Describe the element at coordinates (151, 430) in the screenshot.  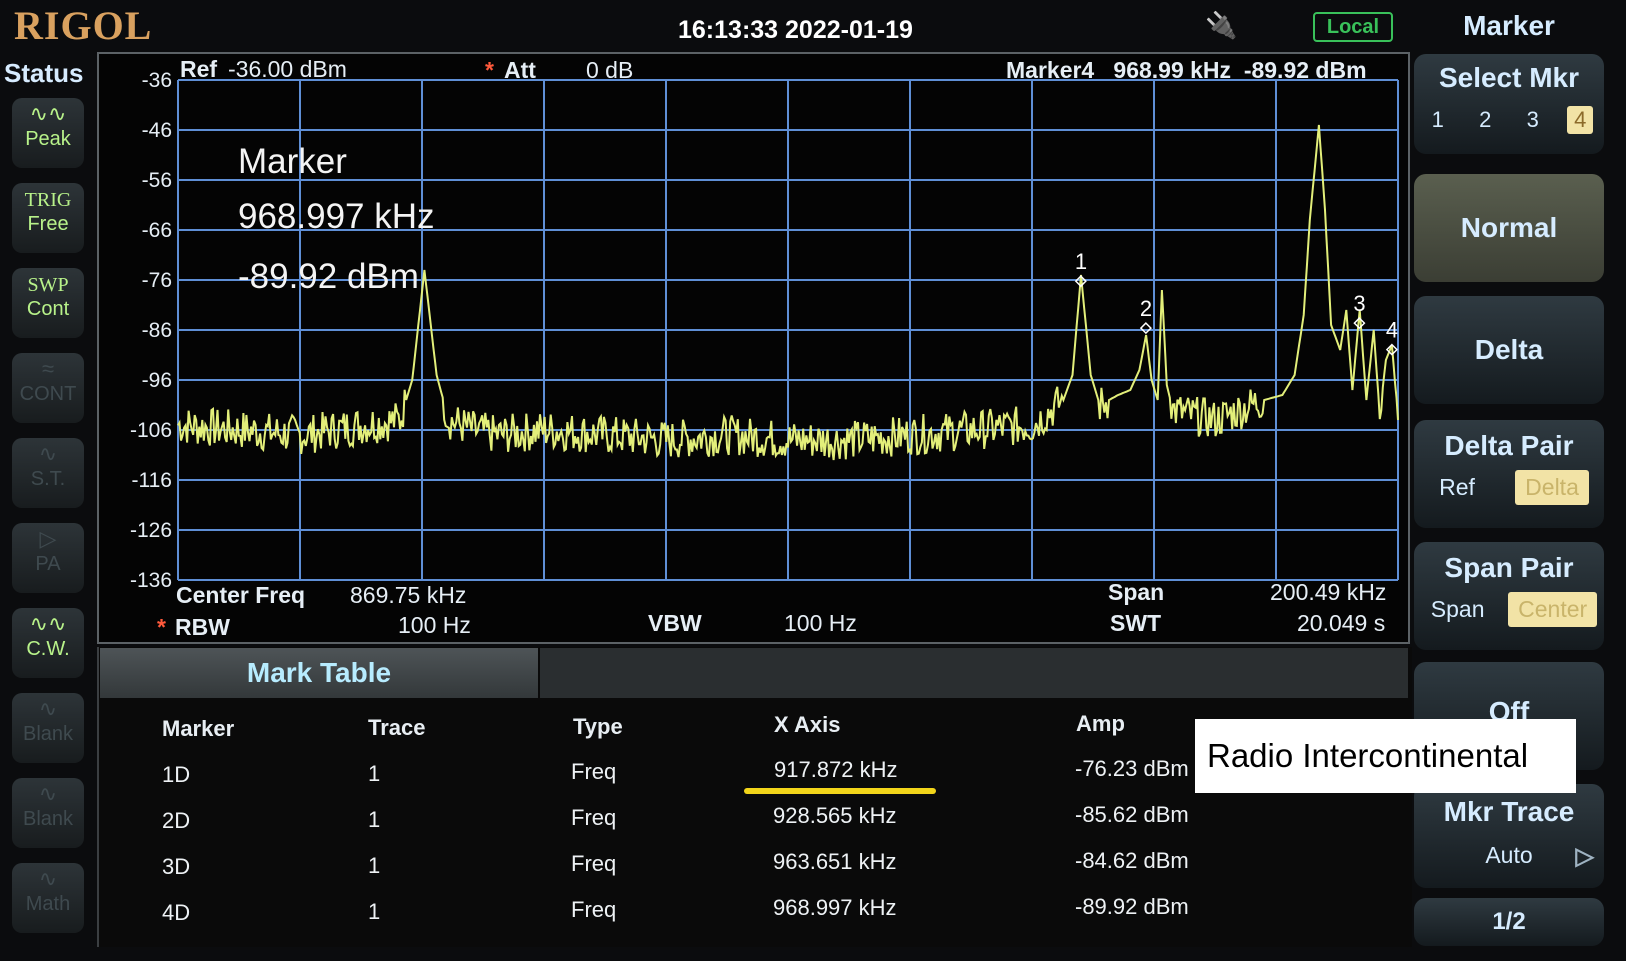
I see `y-tick-label: -106` at that location.